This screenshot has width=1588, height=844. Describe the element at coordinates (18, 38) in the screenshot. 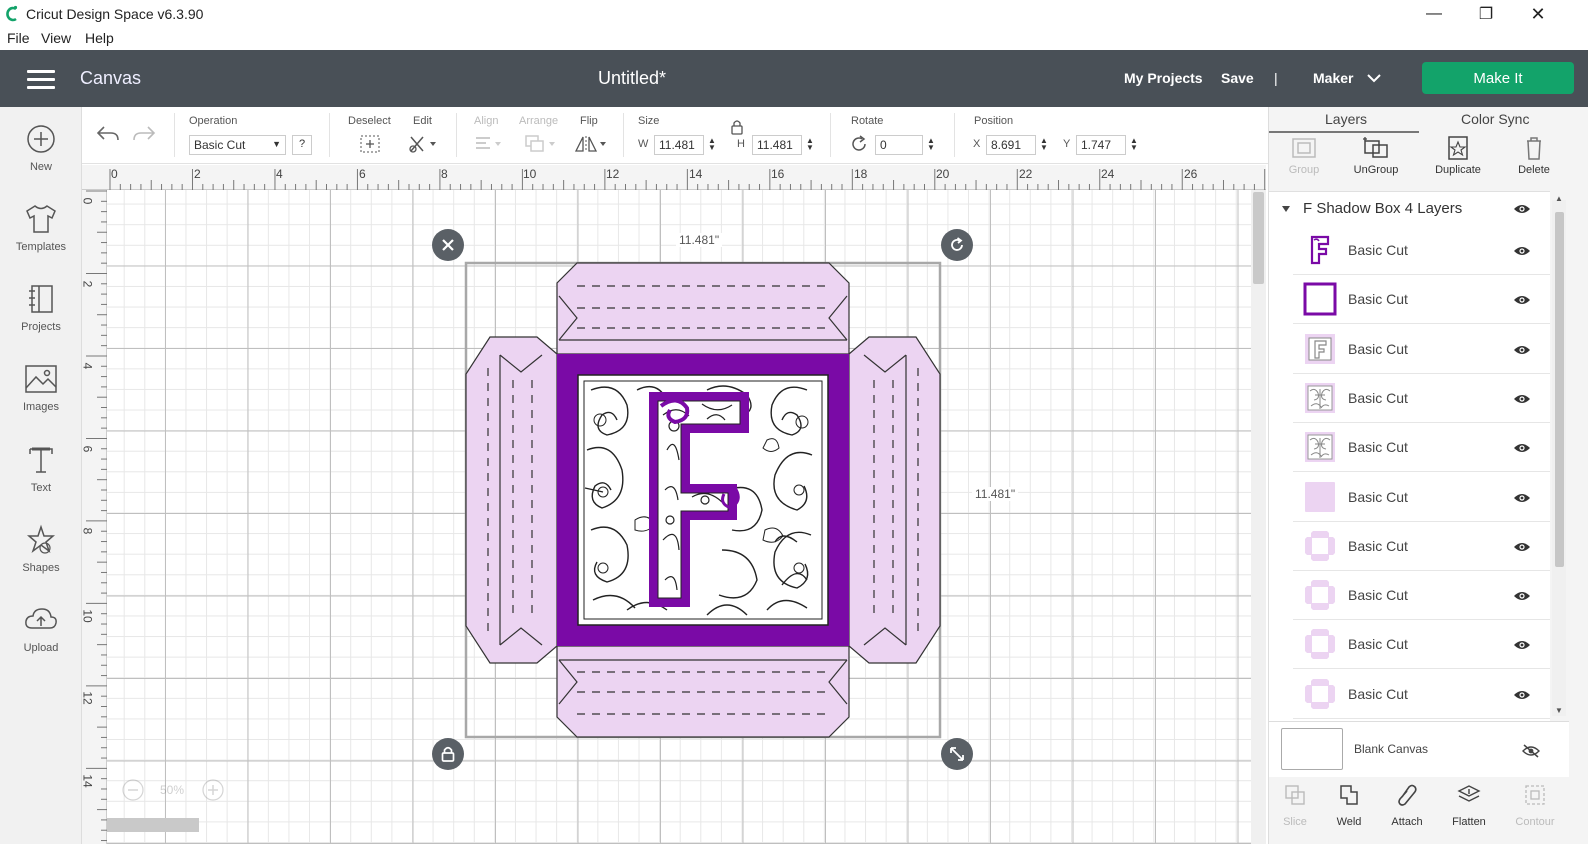

I see `menu-file: File` at that location.